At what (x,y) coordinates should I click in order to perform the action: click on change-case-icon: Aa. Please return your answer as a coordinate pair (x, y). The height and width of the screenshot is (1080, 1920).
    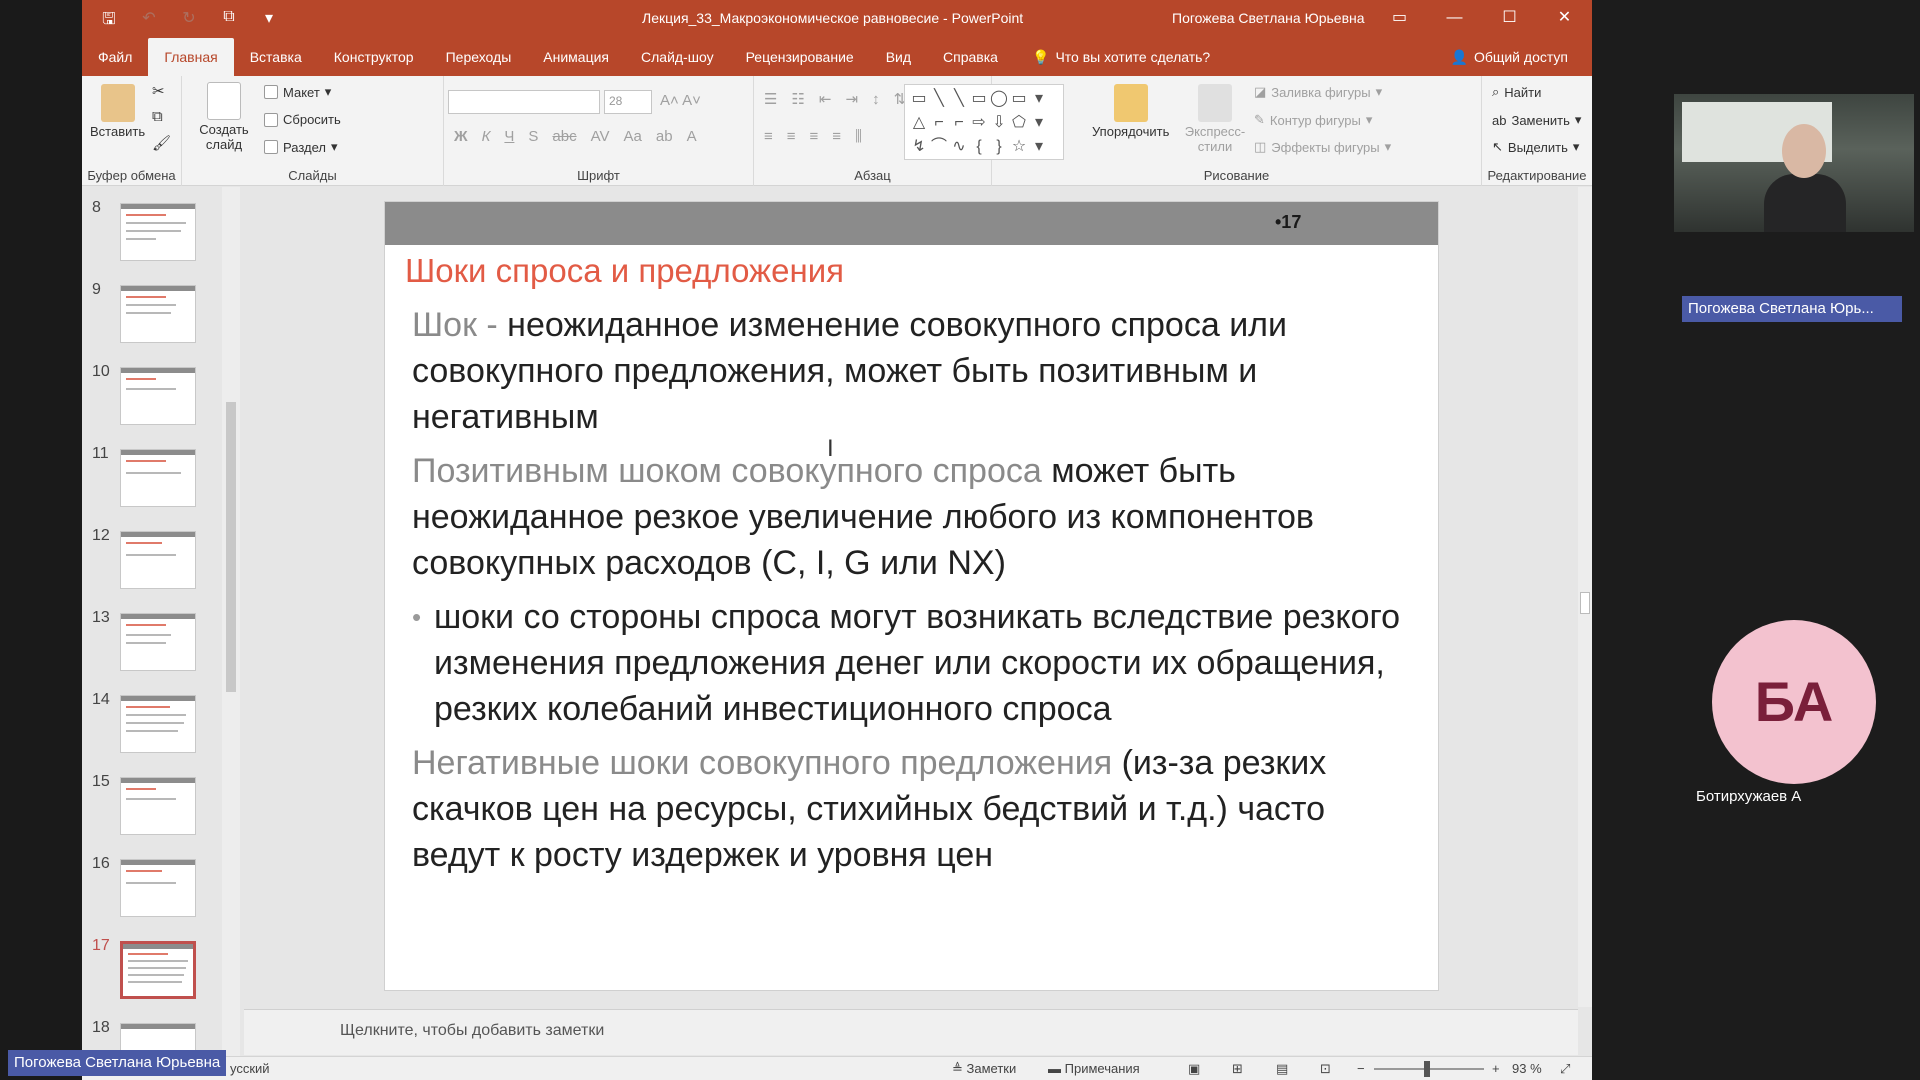
    Looking at the image, I should click on (633, 136).